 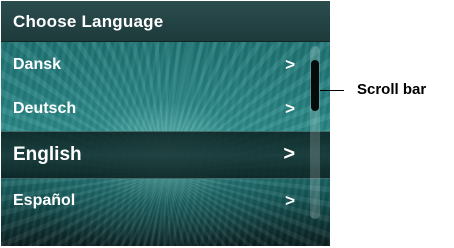 What do you see at coordinates (315, 132) in the screenshot?
I see `scrollbar-track` at bounding box center [315, 132].